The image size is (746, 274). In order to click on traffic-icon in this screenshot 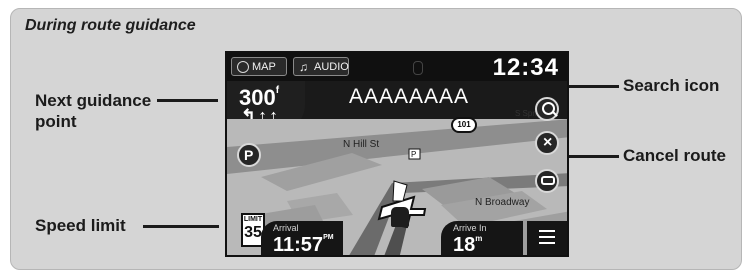, I will do `click(548, 180)`.